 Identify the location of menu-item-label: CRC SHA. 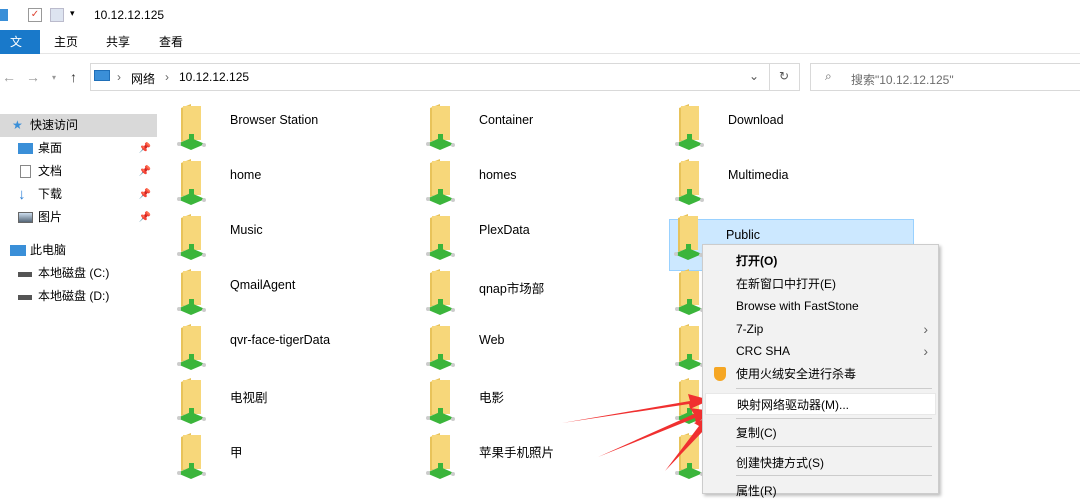
(763, 351).